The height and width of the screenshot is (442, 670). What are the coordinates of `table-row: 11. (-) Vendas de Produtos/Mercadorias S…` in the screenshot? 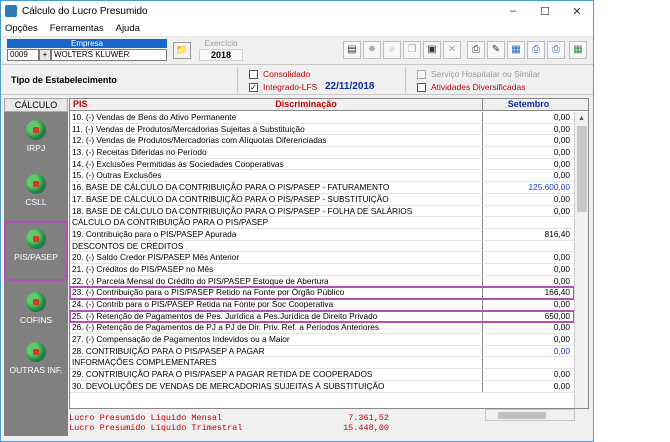 It's located at (322, 129).